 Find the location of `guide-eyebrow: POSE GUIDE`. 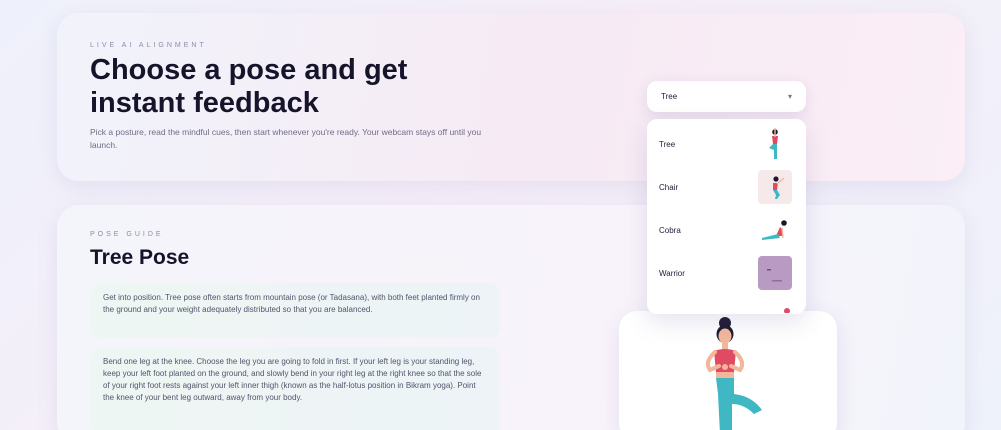

guide-eyebrow: POSE GUIDE is located at coordinates (127, 234).